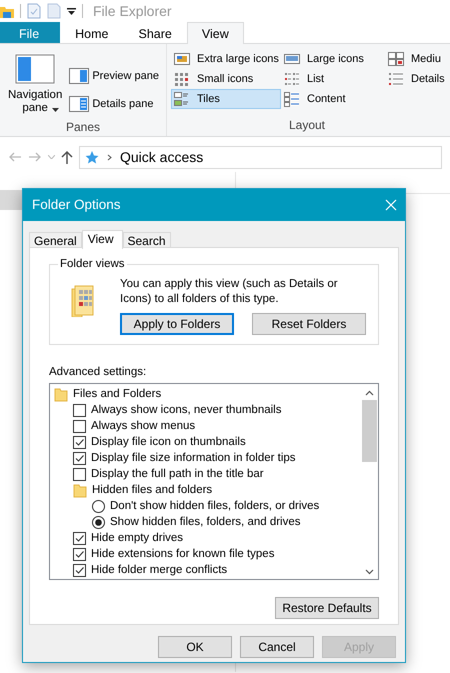  What do you see at coordinates (152, 490) in the screenshot?
I see `setting-label: Hidden files and folders` at bounding box center [152, 490].